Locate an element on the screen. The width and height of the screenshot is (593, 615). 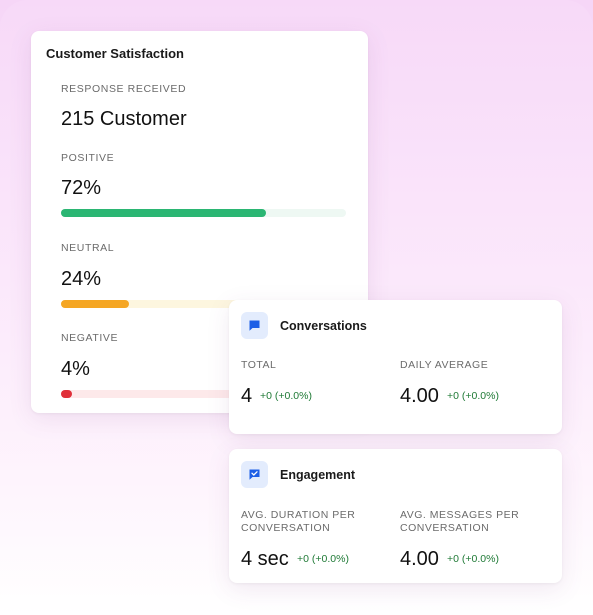
avg-duration-value: 4 sec is located at coordinates (265, 559).